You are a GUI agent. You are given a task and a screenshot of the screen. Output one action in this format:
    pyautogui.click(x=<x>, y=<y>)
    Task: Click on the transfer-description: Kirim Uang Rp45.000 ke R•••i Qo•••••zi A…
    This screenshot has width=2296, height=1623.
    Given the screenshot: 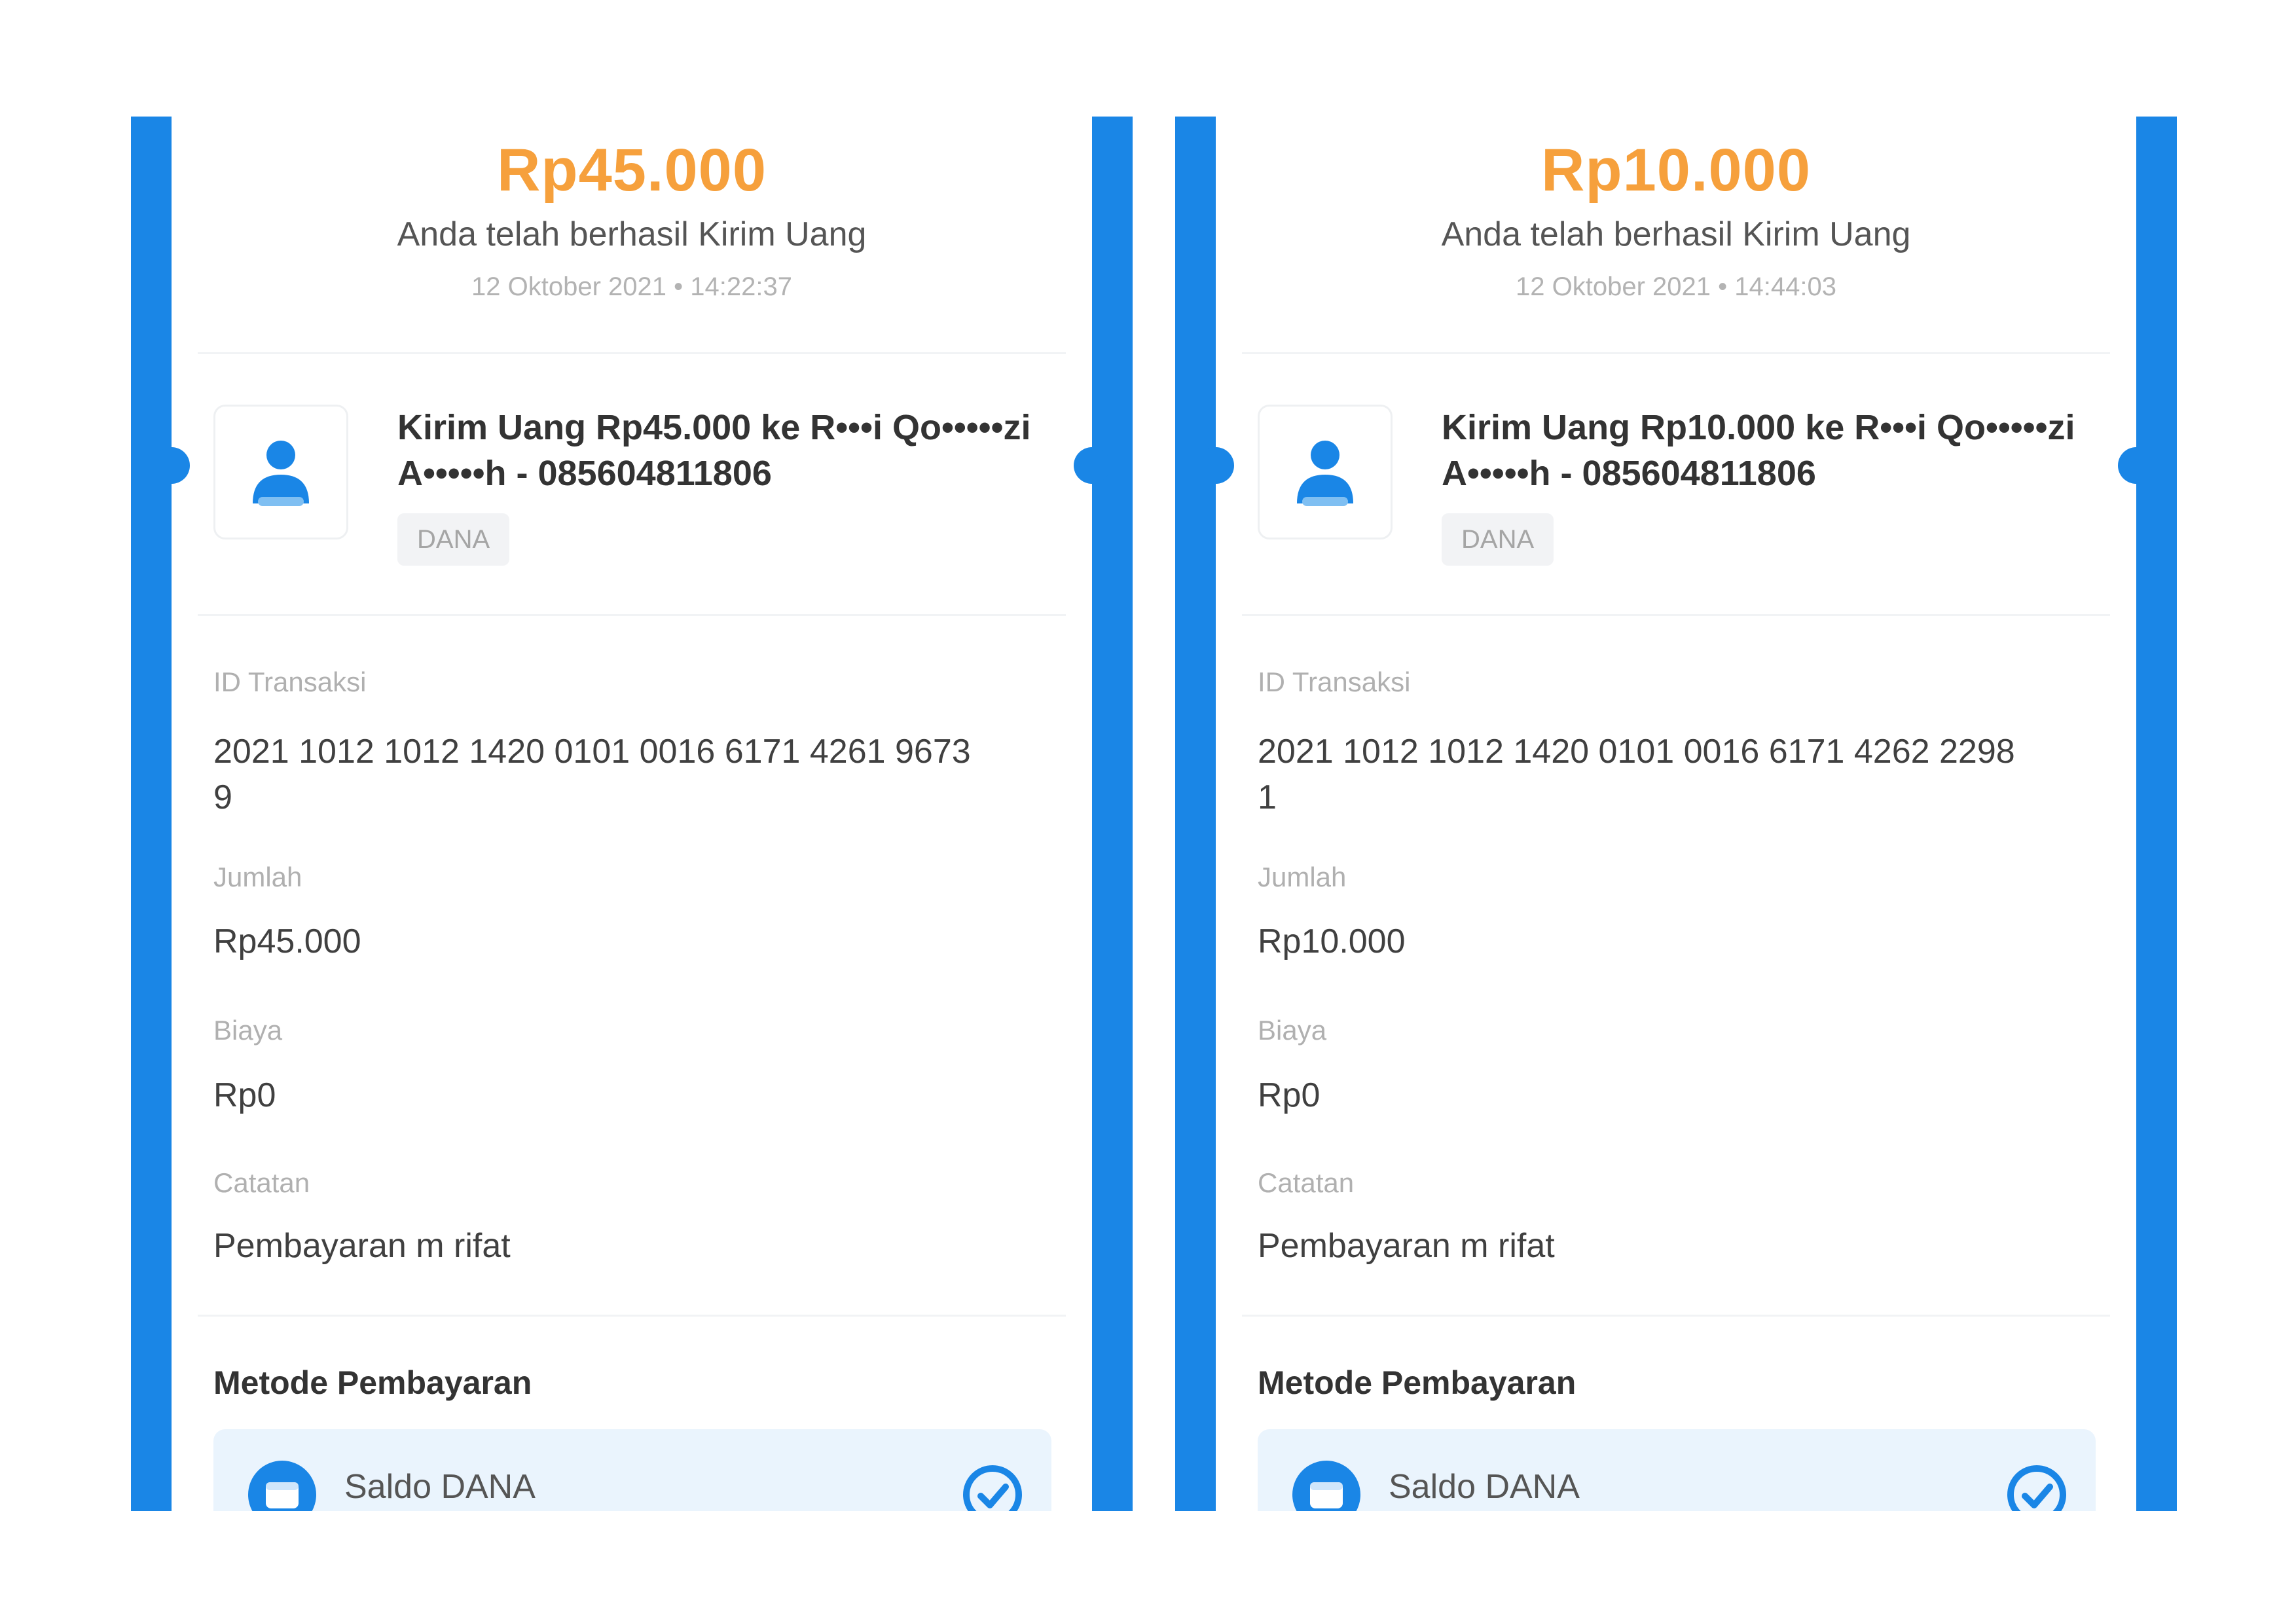 What is the action you would take?
    pyautogui.click(x=714, y=450)
    